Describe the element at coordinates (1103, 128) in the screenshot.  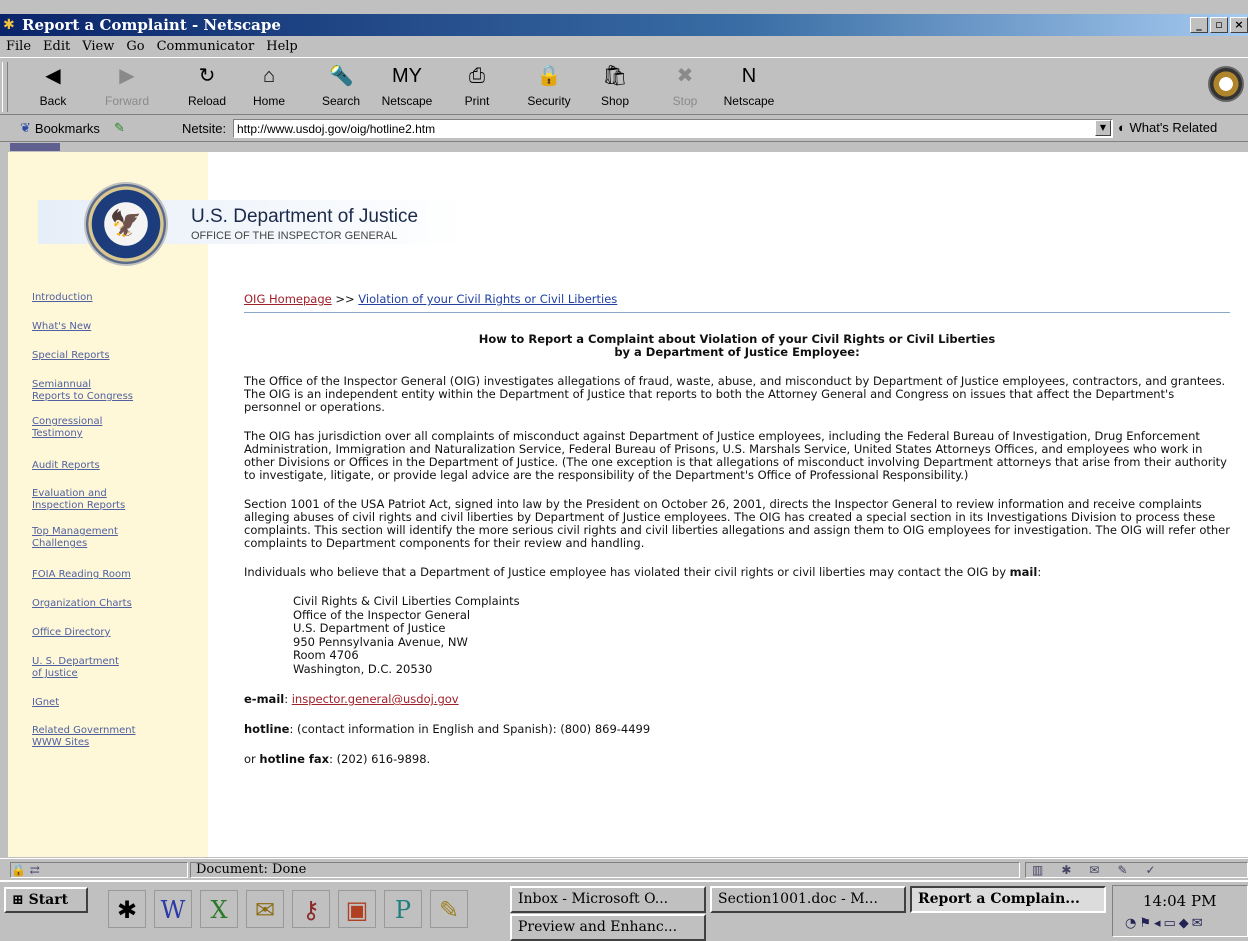
I see `url-dropdown-arrow: ▼` at that location.